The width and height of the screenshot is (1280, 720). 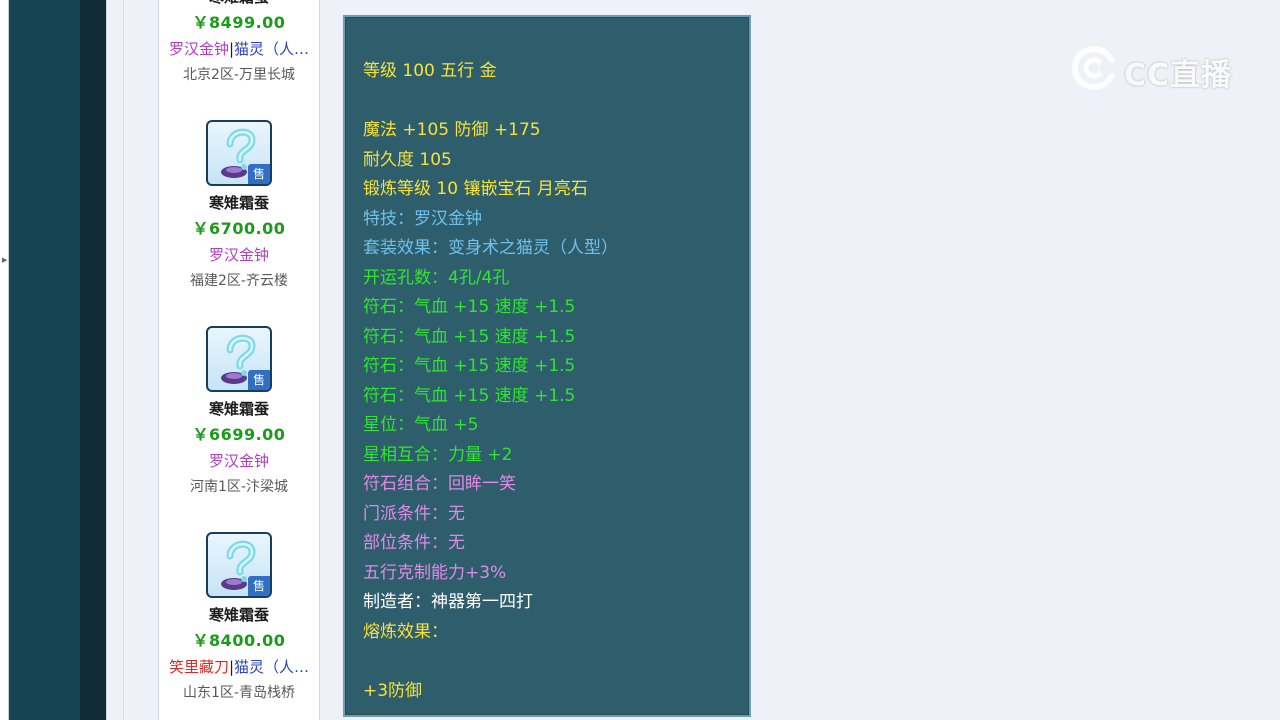 I want to click on tooltip-line: 五行克制能力+3%, so click(x=435, y=572).